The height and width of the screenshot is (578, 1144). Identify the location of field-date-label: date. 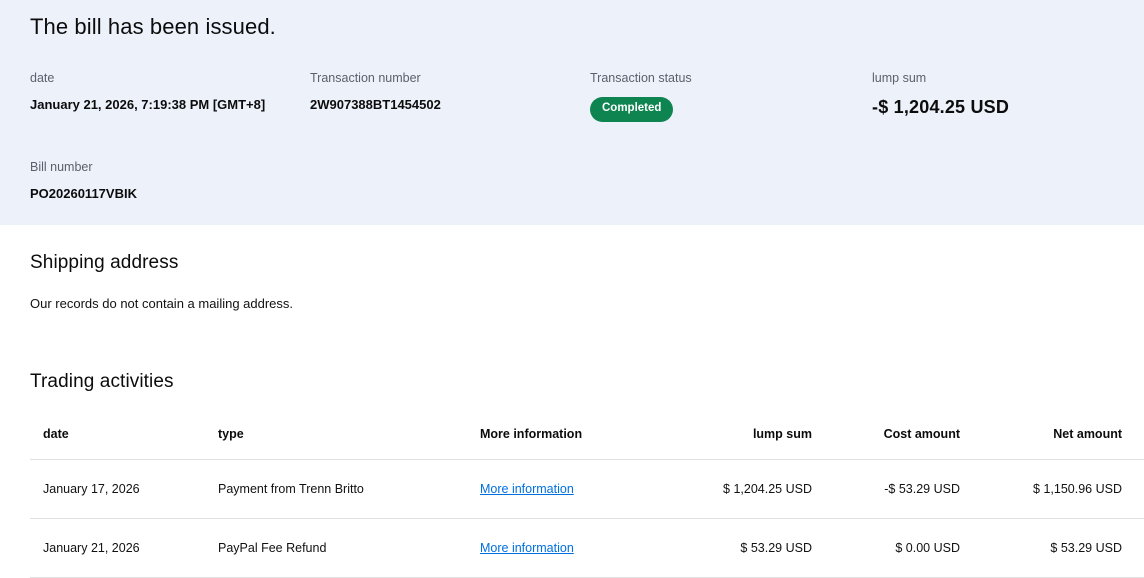
(42, 78).